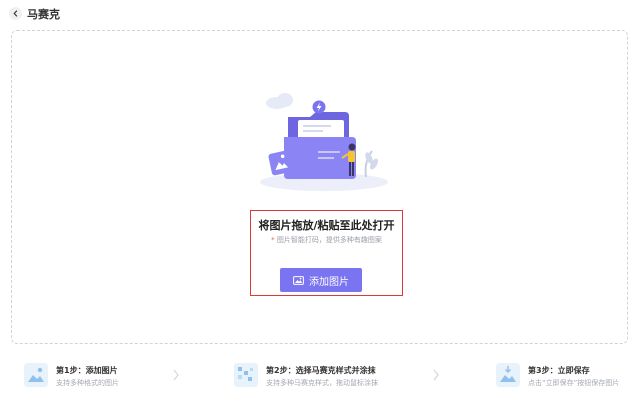  What do you see at coordinates (87, 383) in the screenshot?
I see `step-1-desc: 支持多种格式的图片` at bounding box center [87, 383].